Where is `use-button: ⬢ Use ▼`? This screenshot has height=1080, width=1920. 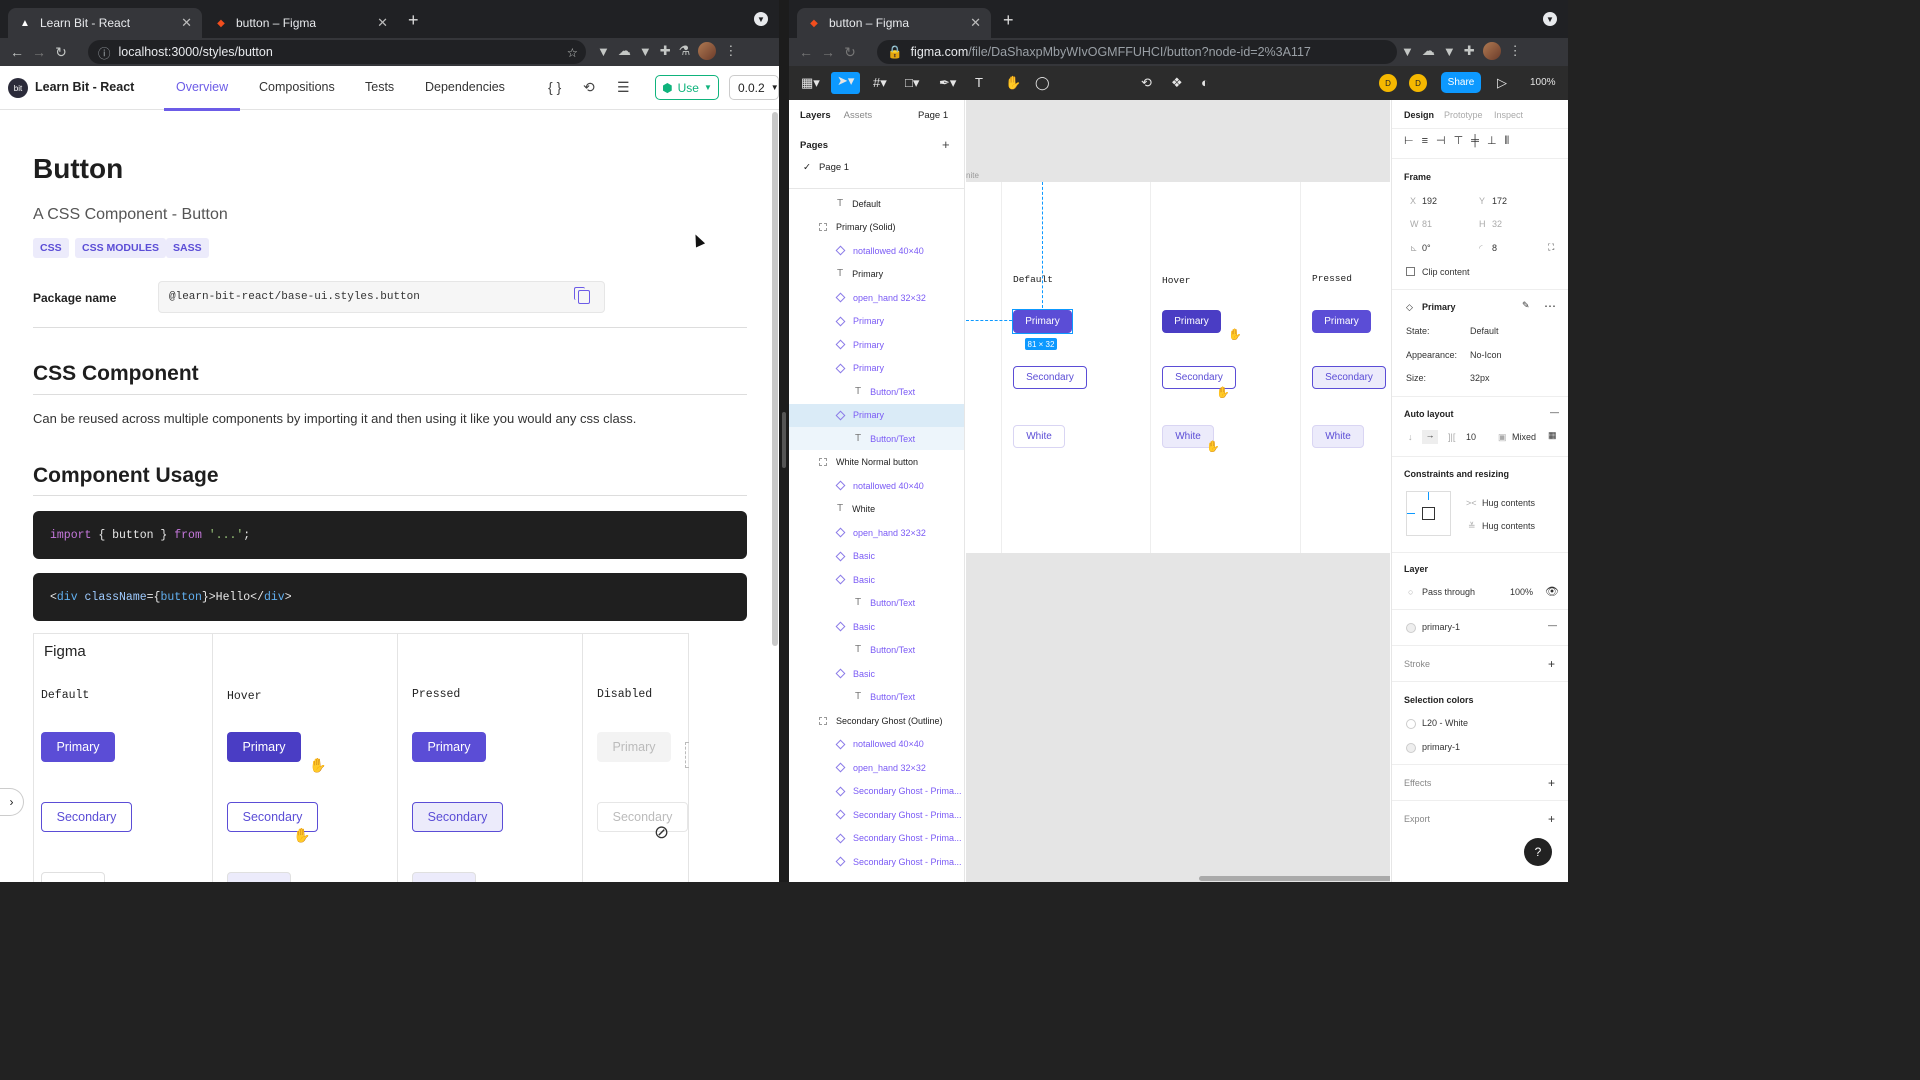 use-button: ⬢ Use ▼ is located at coordinates (687, 87).